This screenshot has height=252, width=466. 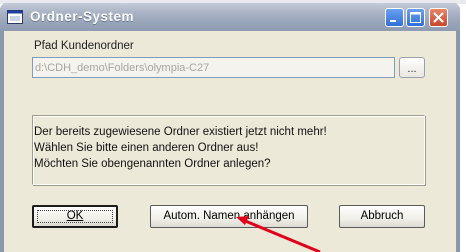 I want to click on auto-name-button: Autom. Namen anhängen, so click(x=229, y=216).